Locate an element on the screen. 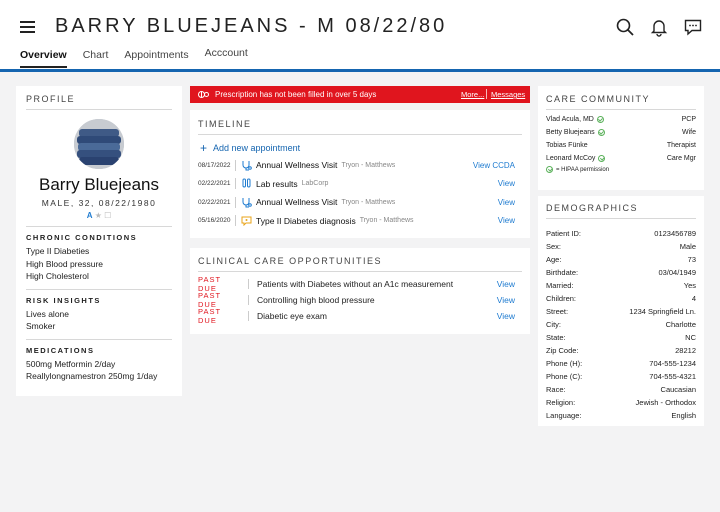  timeline-title-text: Type II Diabetes diagnosis is located at coordinates (306, 220).